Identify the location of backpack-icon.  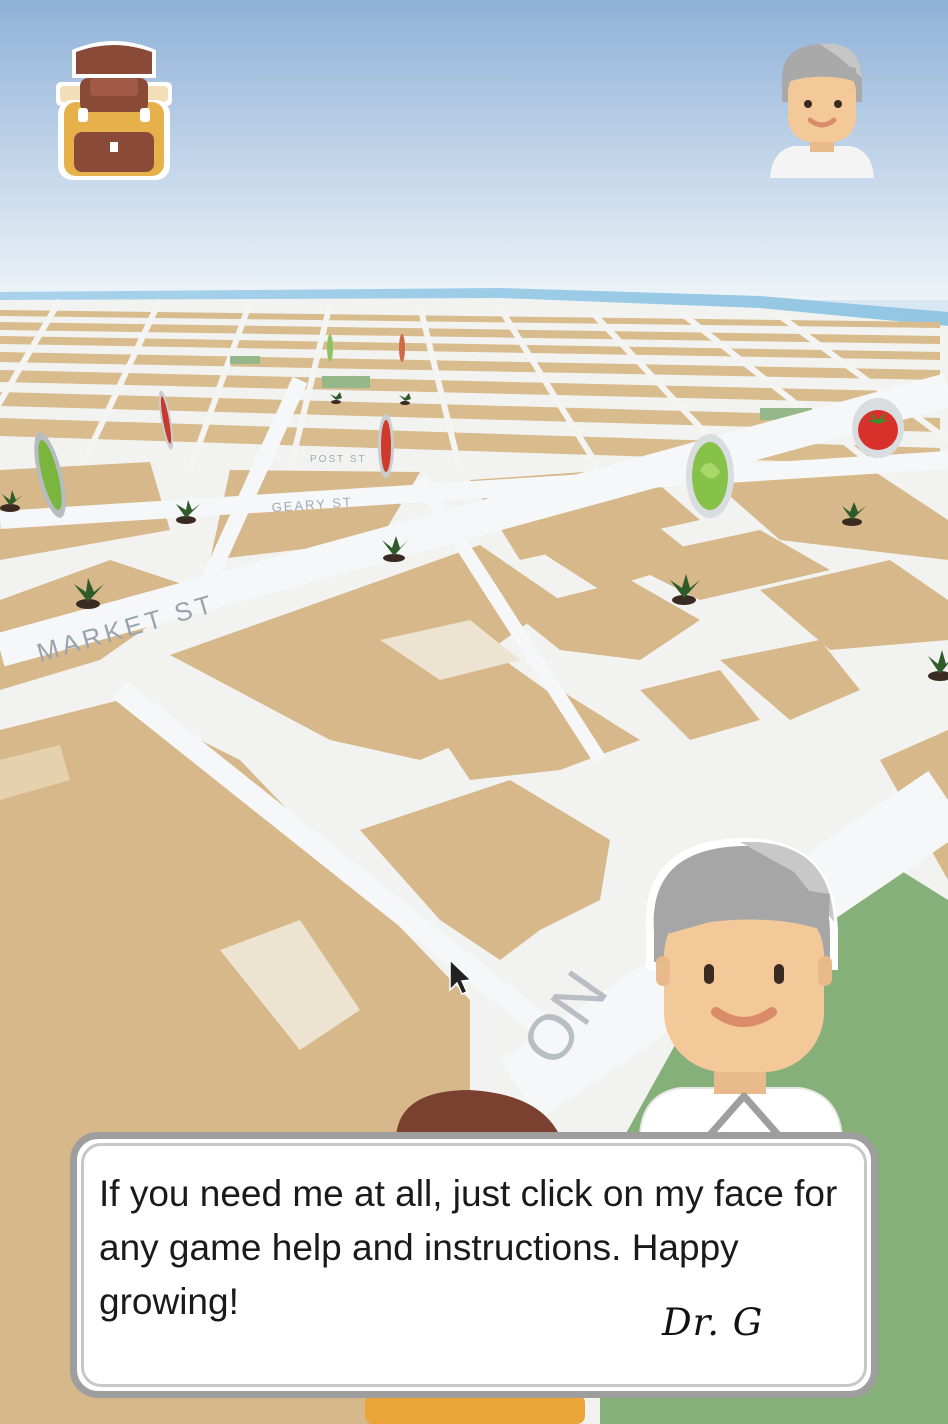
(114, 110).